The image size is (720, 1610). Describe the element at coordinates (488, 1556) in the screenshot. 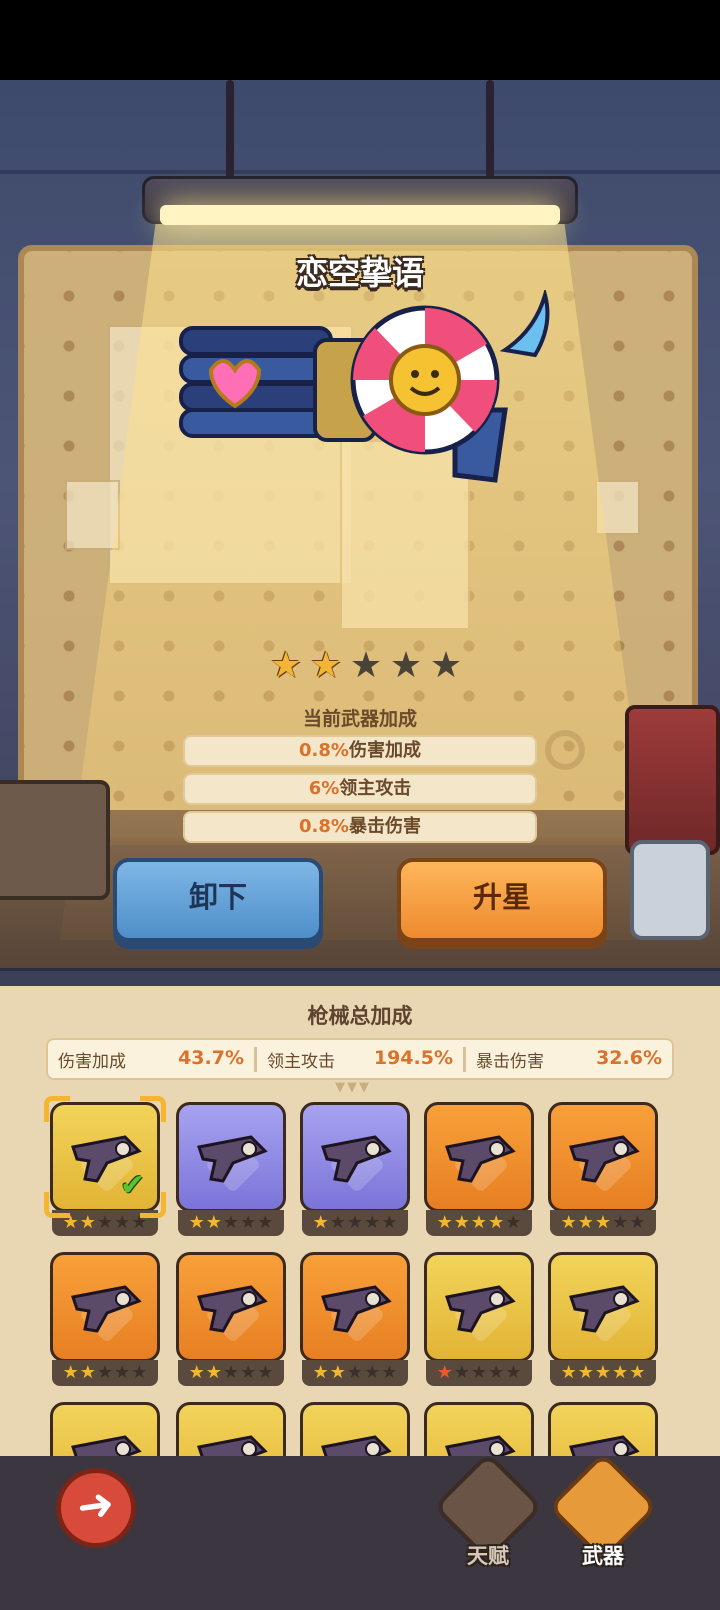

I see `tab-label: 天赋` at that location.